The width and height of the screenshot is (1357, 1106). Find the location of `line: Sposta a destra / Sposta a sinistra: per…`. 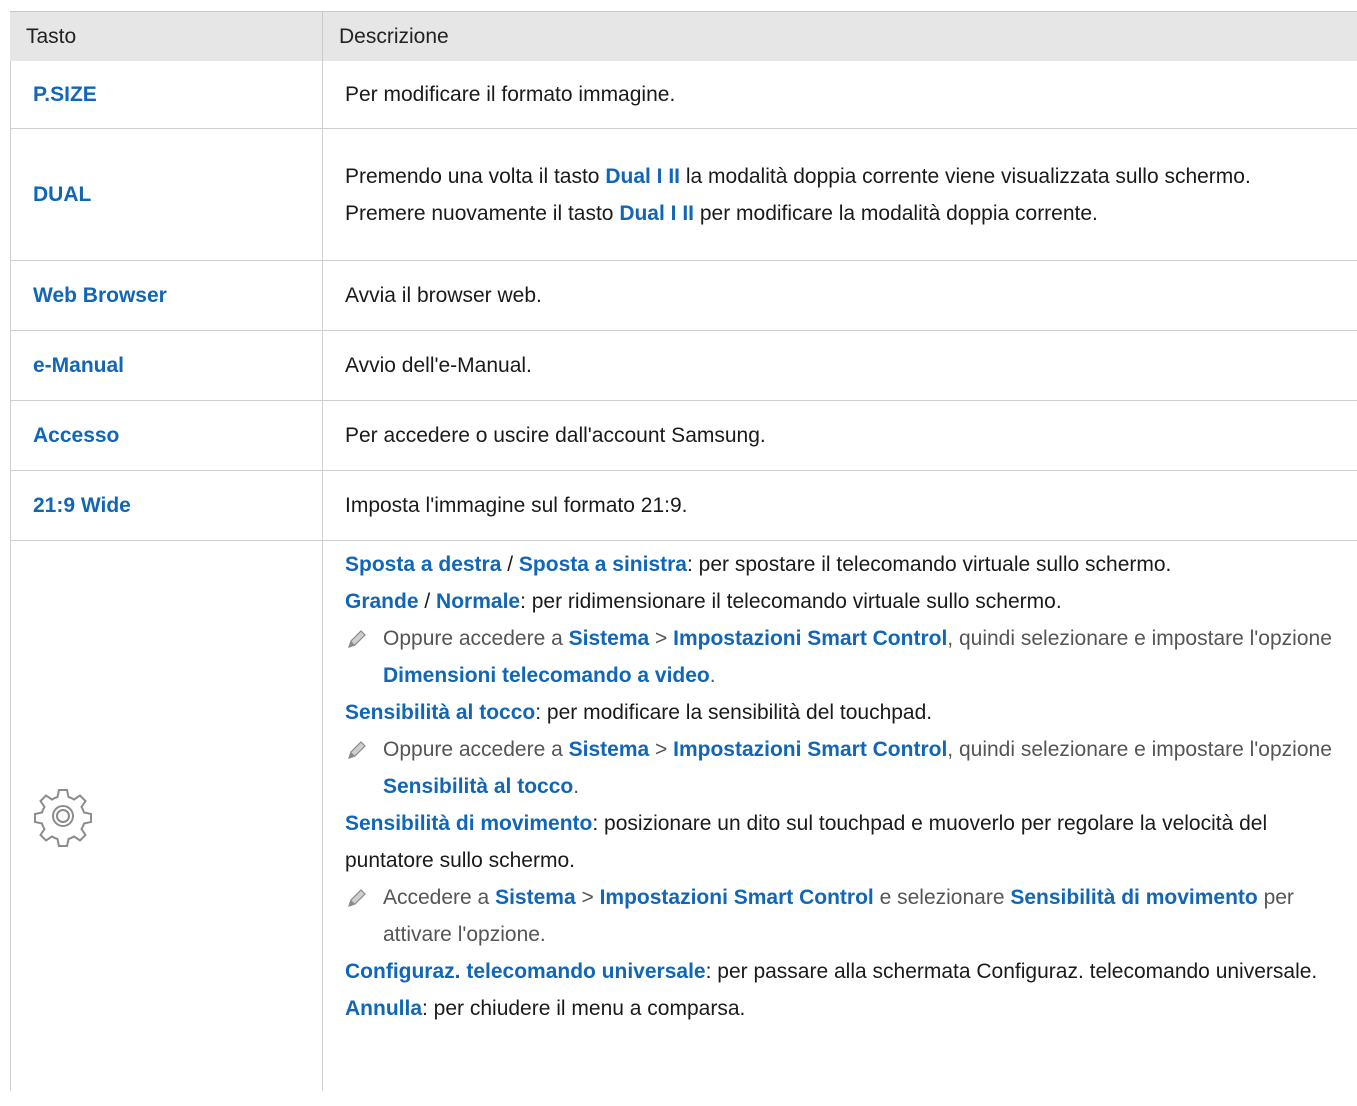

line: Sposta a destra / Sposta a sinistra: per… is located at coordinates (758, 564).